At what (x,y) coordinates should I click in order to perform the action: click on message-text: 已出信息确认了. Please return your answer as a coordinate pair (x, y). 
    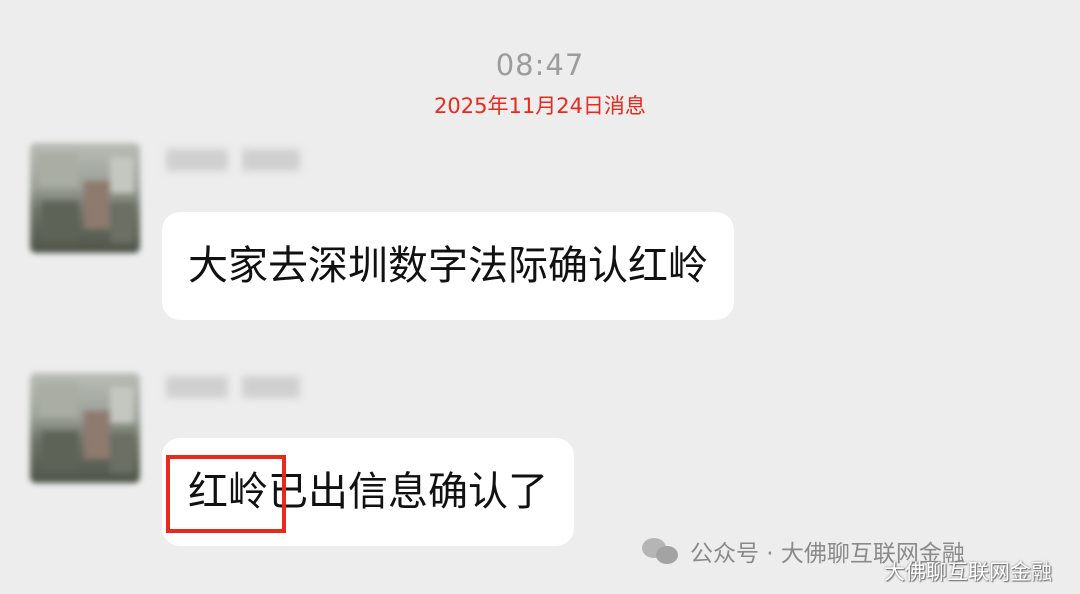
    Looking at the image, I should click on (408, 492).